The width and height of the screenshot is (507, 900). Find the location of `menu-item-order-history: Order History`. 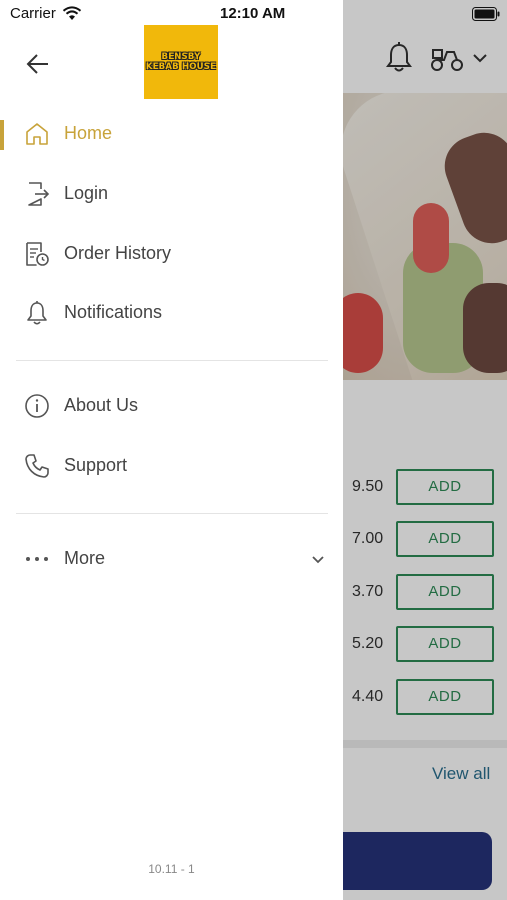

menu-item-order-history: Order History is located at coordinates (171, 255).